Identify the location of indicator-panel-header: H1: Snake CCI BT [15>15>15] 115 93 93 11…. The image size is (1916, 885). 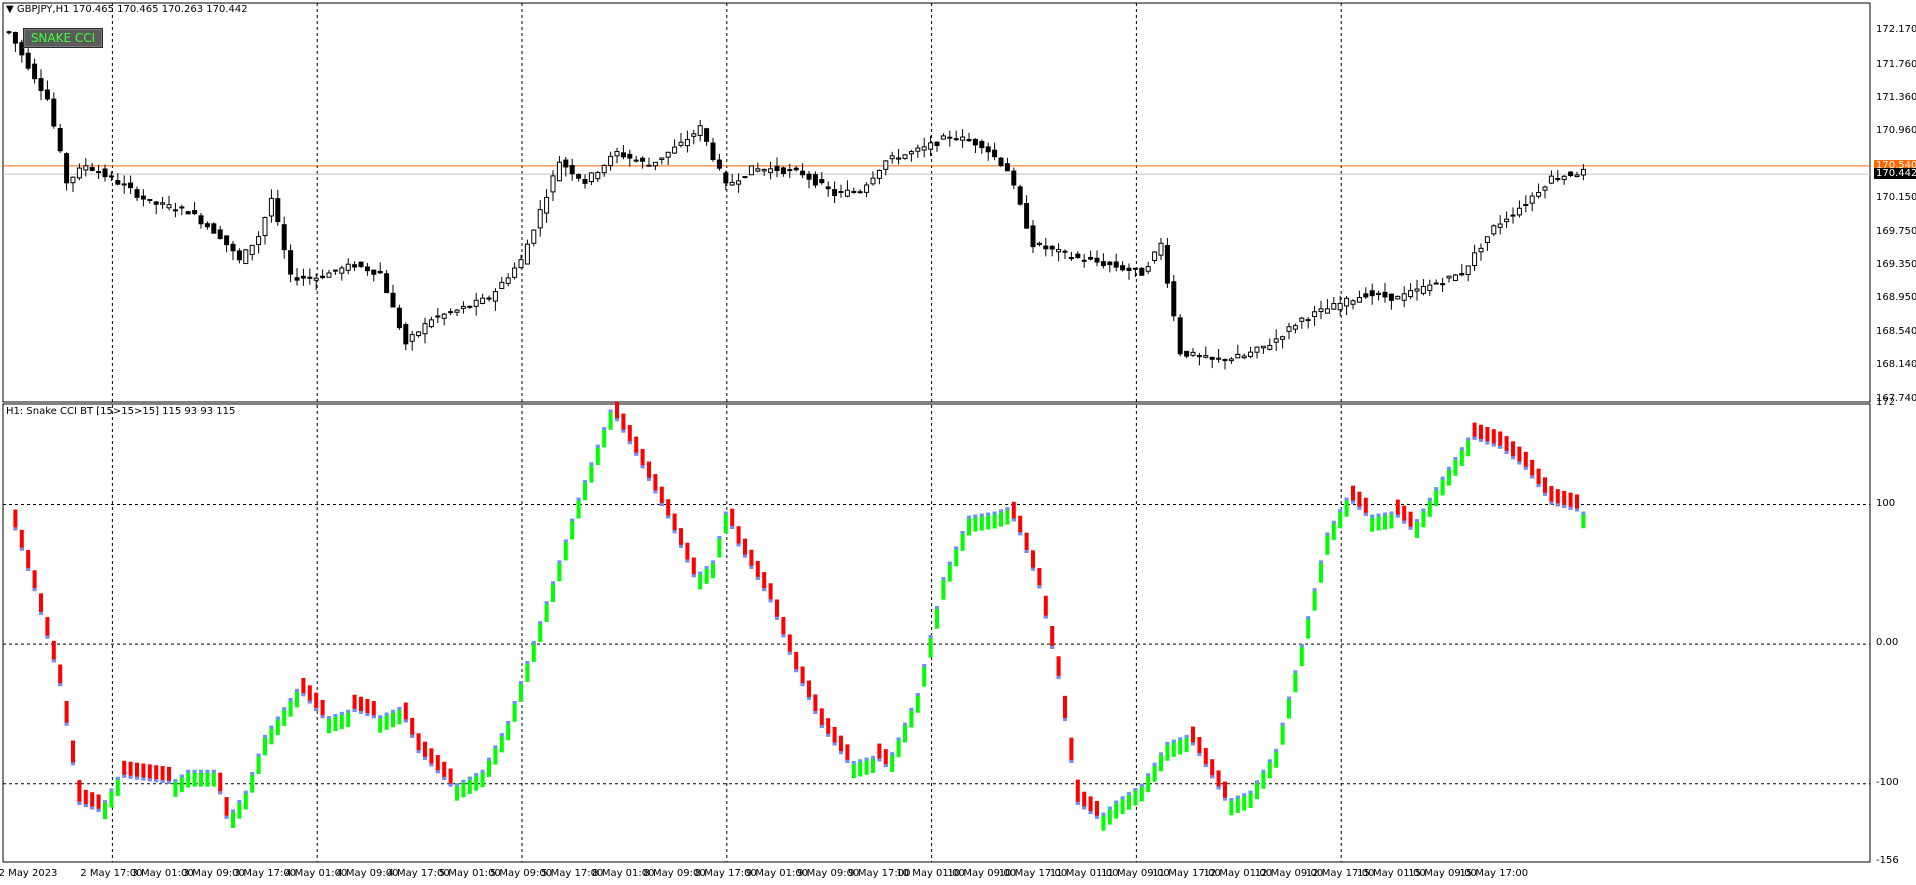
(121, 411).